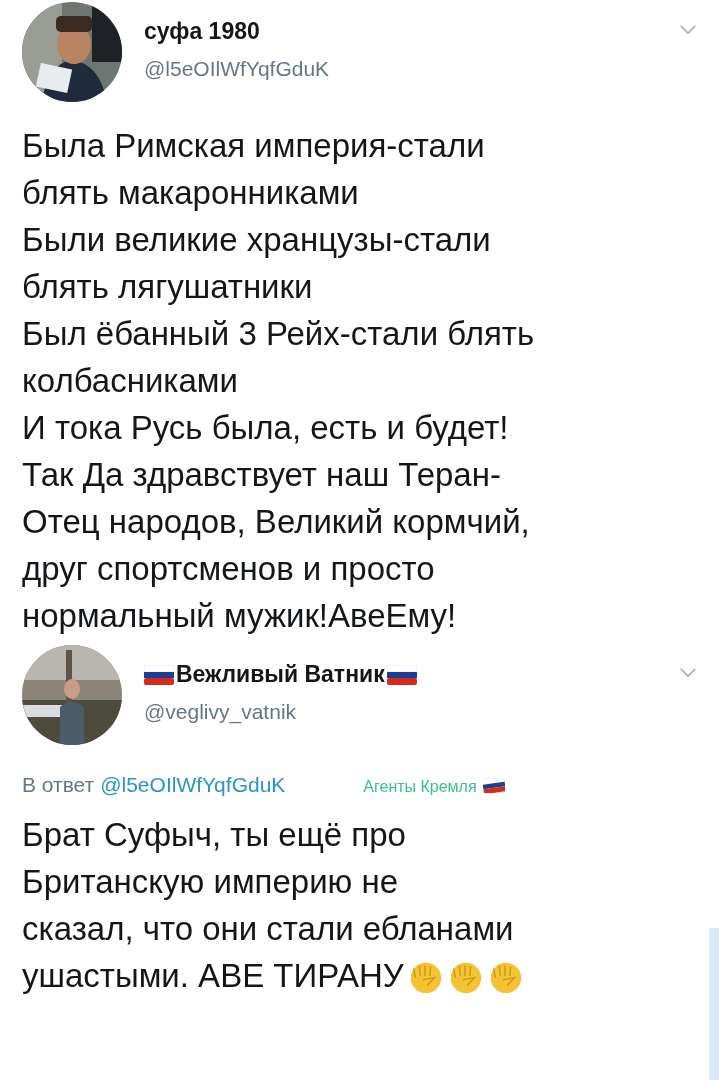 Image resolution: width=719 pixels, height=1080 pixels. Describe the element at coordinates (411, 712) in the screenshot. I see `user-handle: @veglivy_vatnik` at that location.